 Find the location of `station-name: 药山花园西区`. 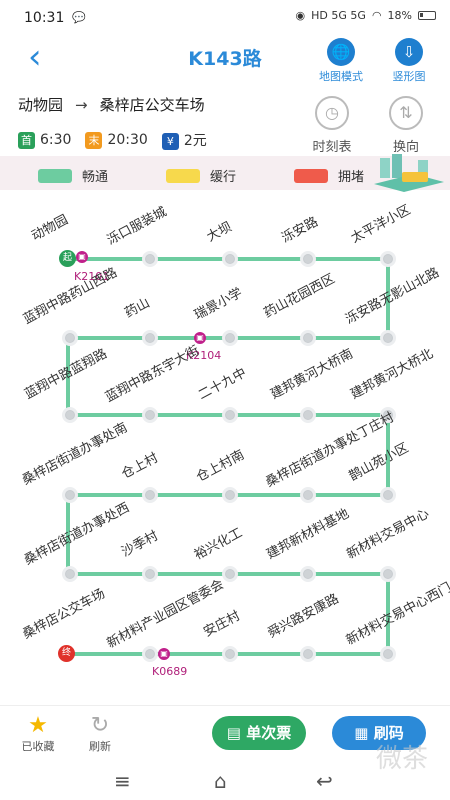

station-name: 药山花园西区 is located at coordinates (300, 296).